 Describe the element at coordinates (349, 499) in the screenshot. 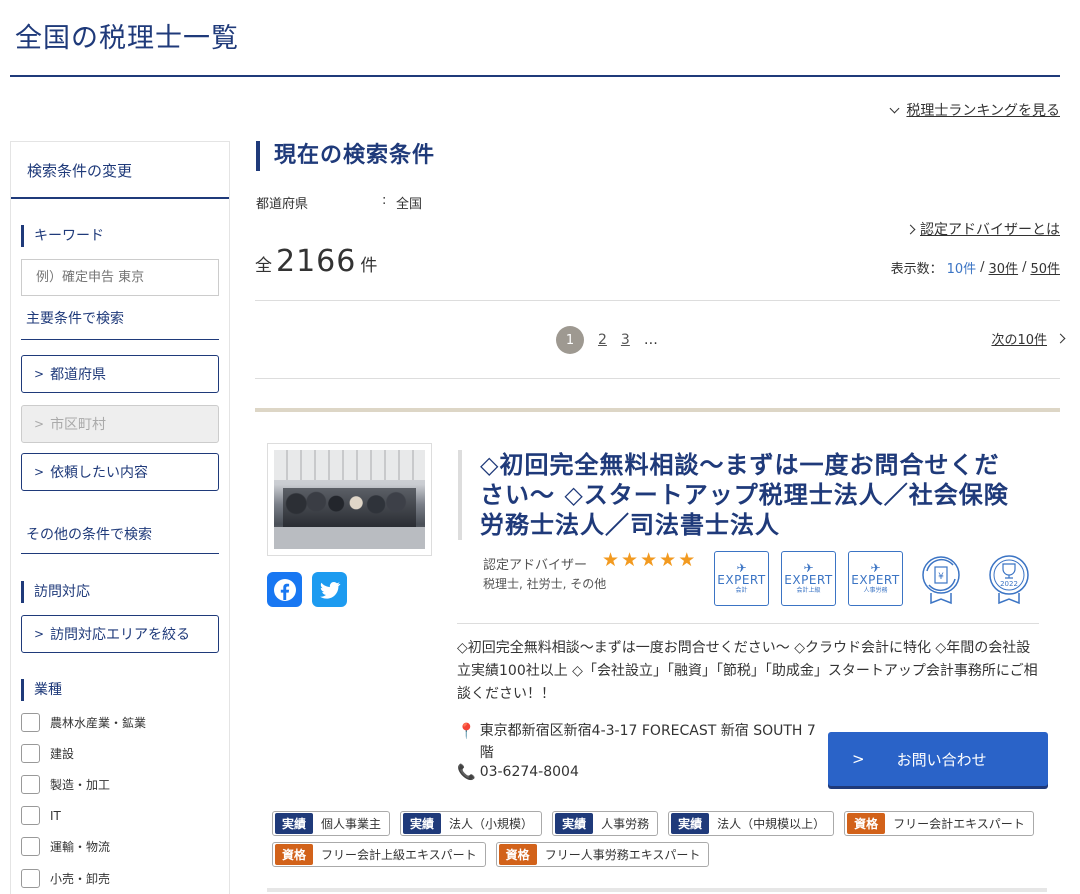

I see `office-photo` at that location.